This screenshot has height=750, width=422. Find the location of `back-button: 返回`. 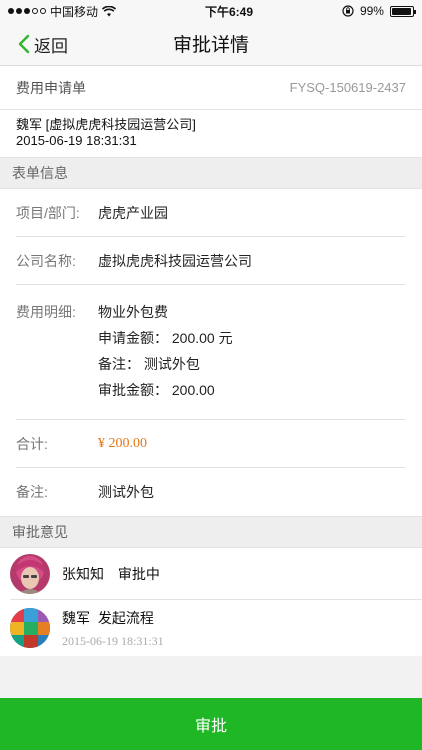

back-button: 返回 is located at coordinates (43, 44).